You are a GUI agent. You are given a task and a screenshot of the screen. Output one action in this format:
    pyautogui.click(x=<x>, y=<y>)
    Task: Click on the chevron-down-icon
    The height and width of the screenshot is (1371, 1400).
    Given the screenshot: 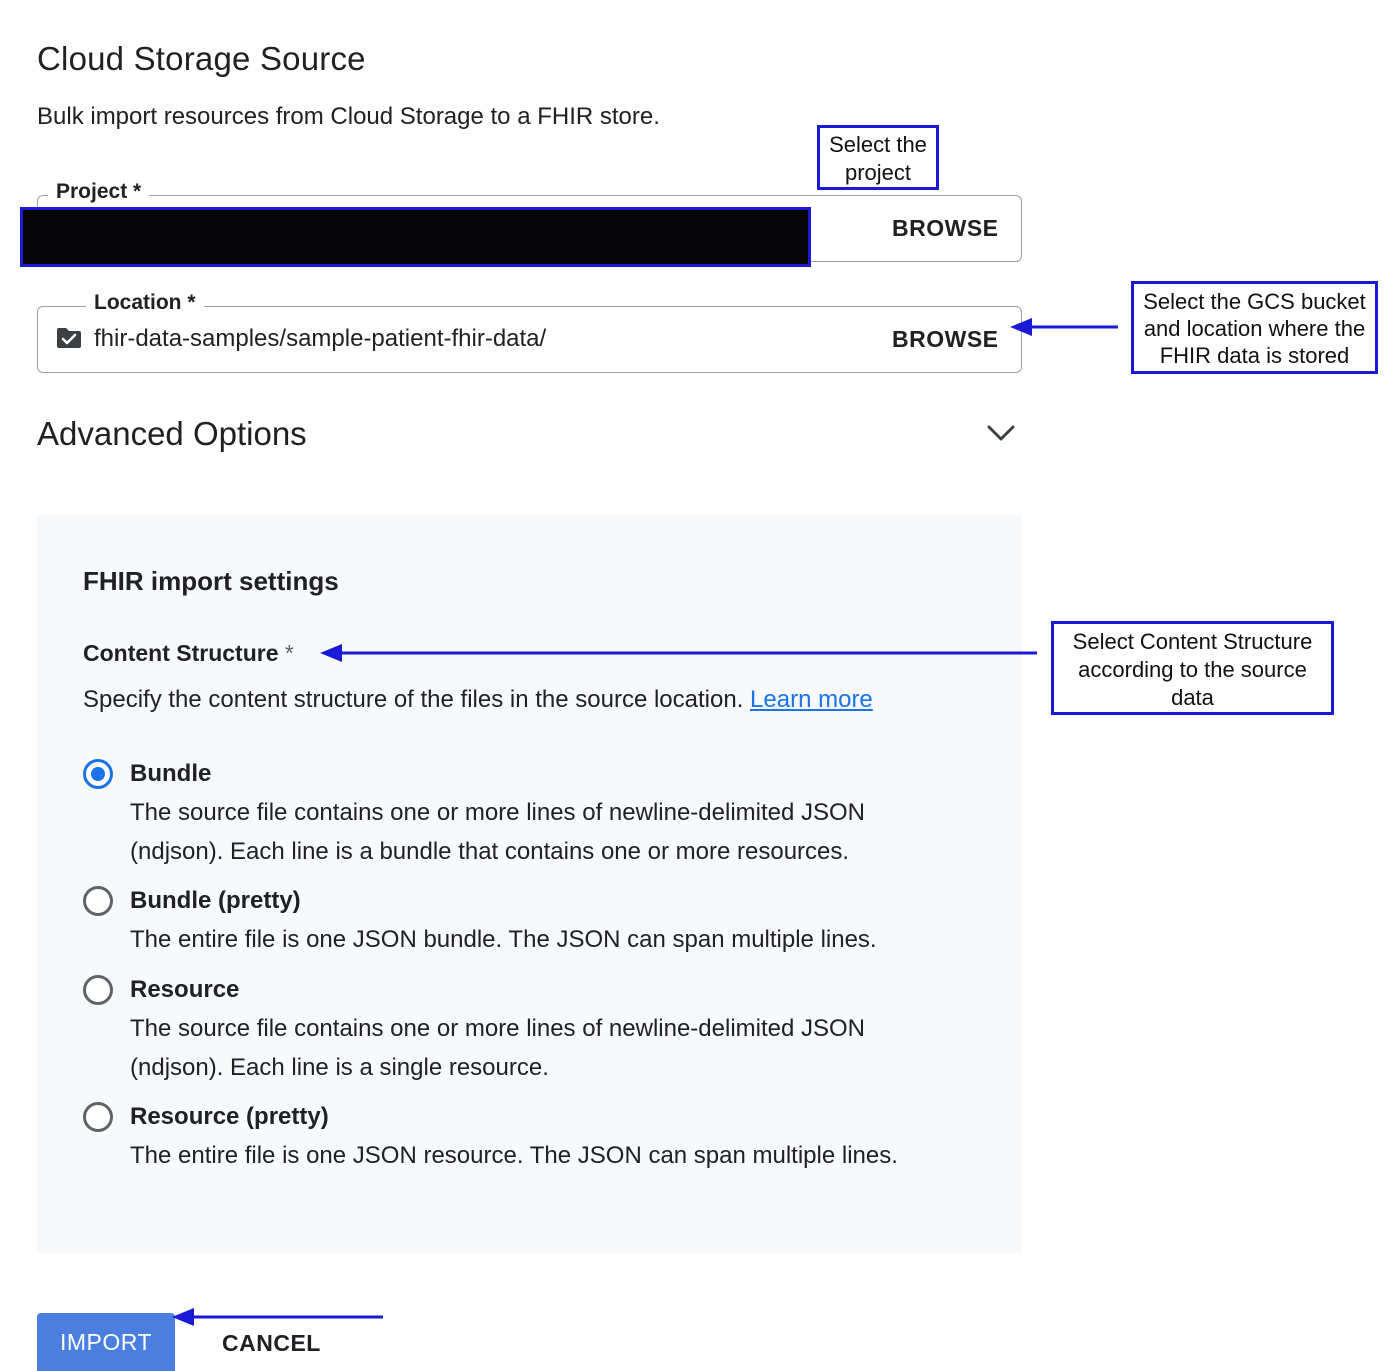 What is the action you would take?
    pyautogui.click(x=1001, y=434)
    